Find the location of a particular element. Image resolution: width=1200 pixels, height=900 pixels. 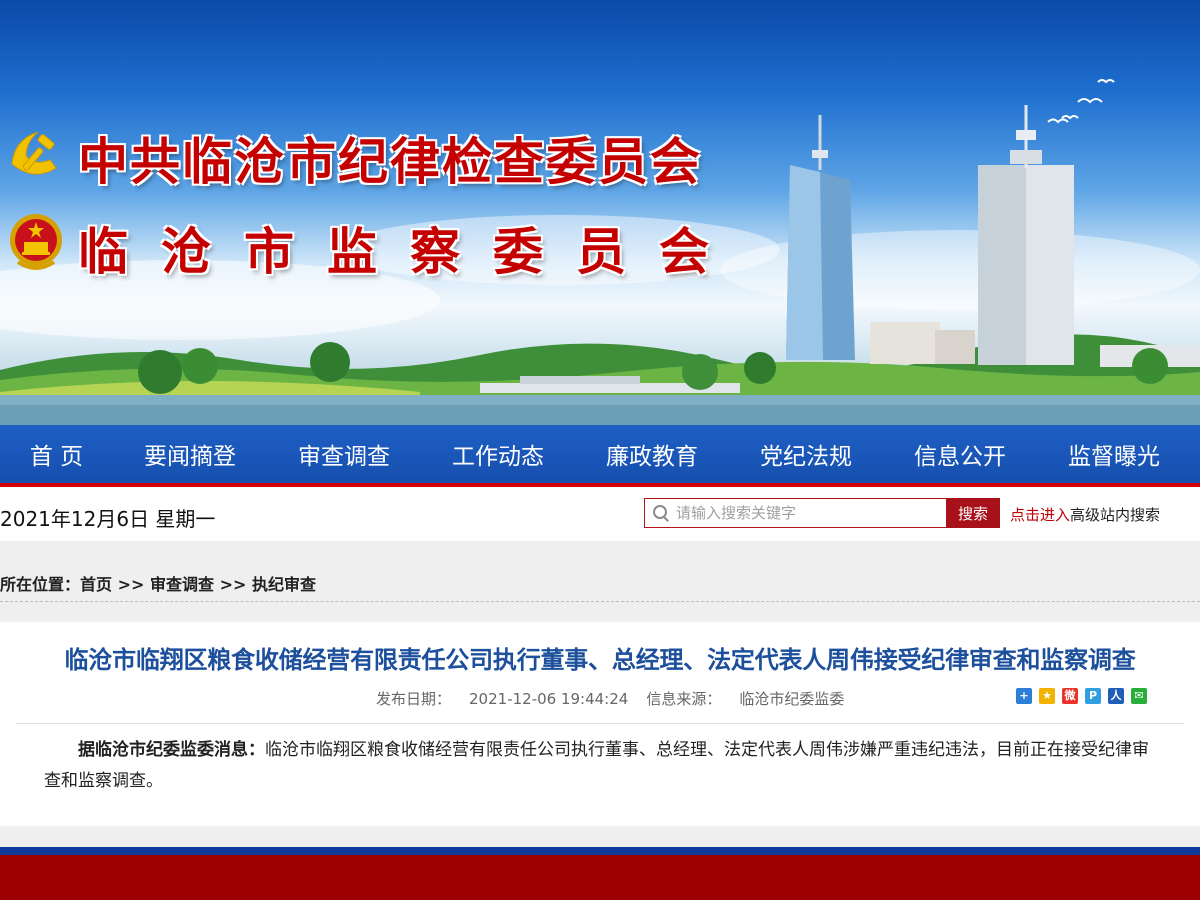

qzone-icon: ★ is located at coordinates (1047, 696).